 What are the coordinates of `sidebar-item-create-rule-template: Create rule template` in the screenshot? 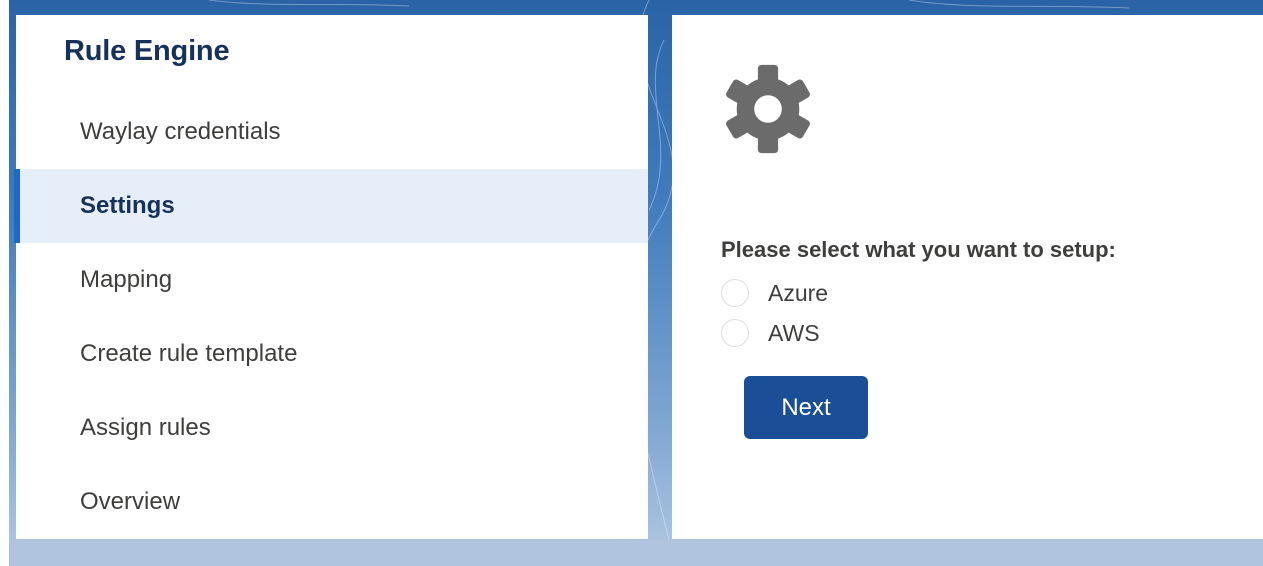 It's located at (332, 354).